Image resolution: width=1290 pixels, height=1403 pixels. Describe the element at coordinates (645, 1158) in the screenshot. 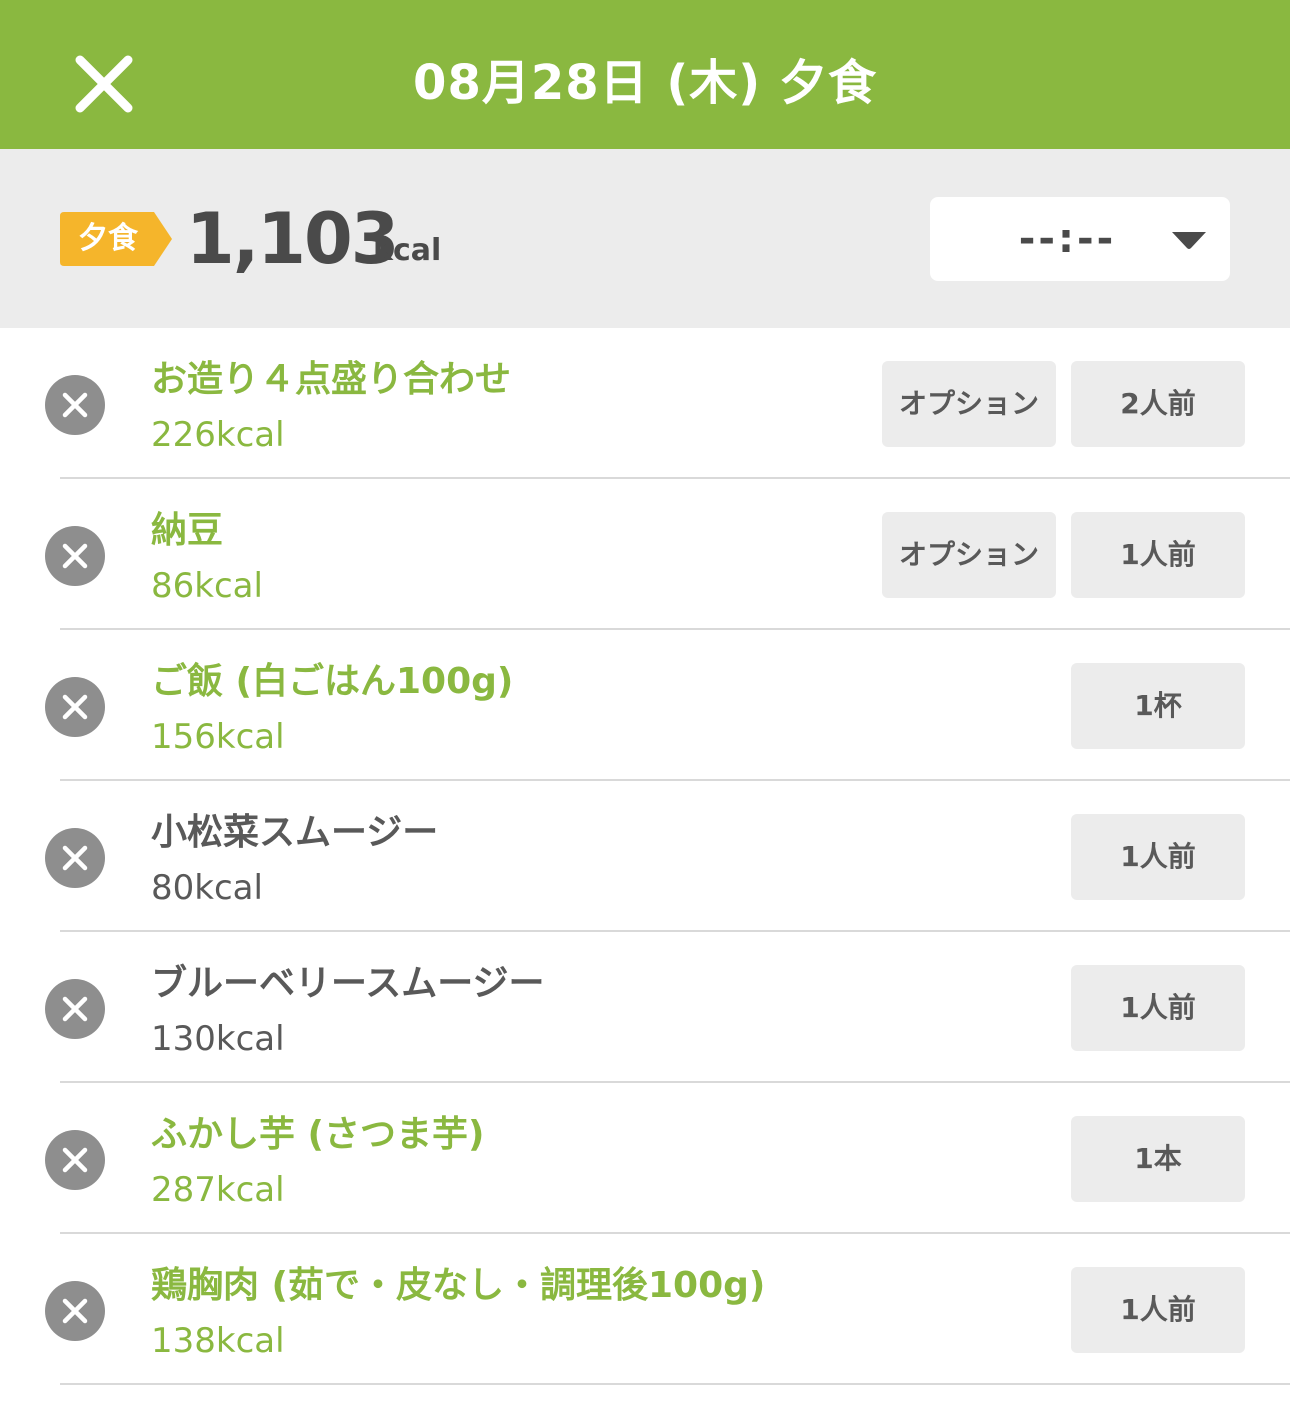

I see `food-row: ふかし芋 (さつま芋) 287kcal 1本` at that location.